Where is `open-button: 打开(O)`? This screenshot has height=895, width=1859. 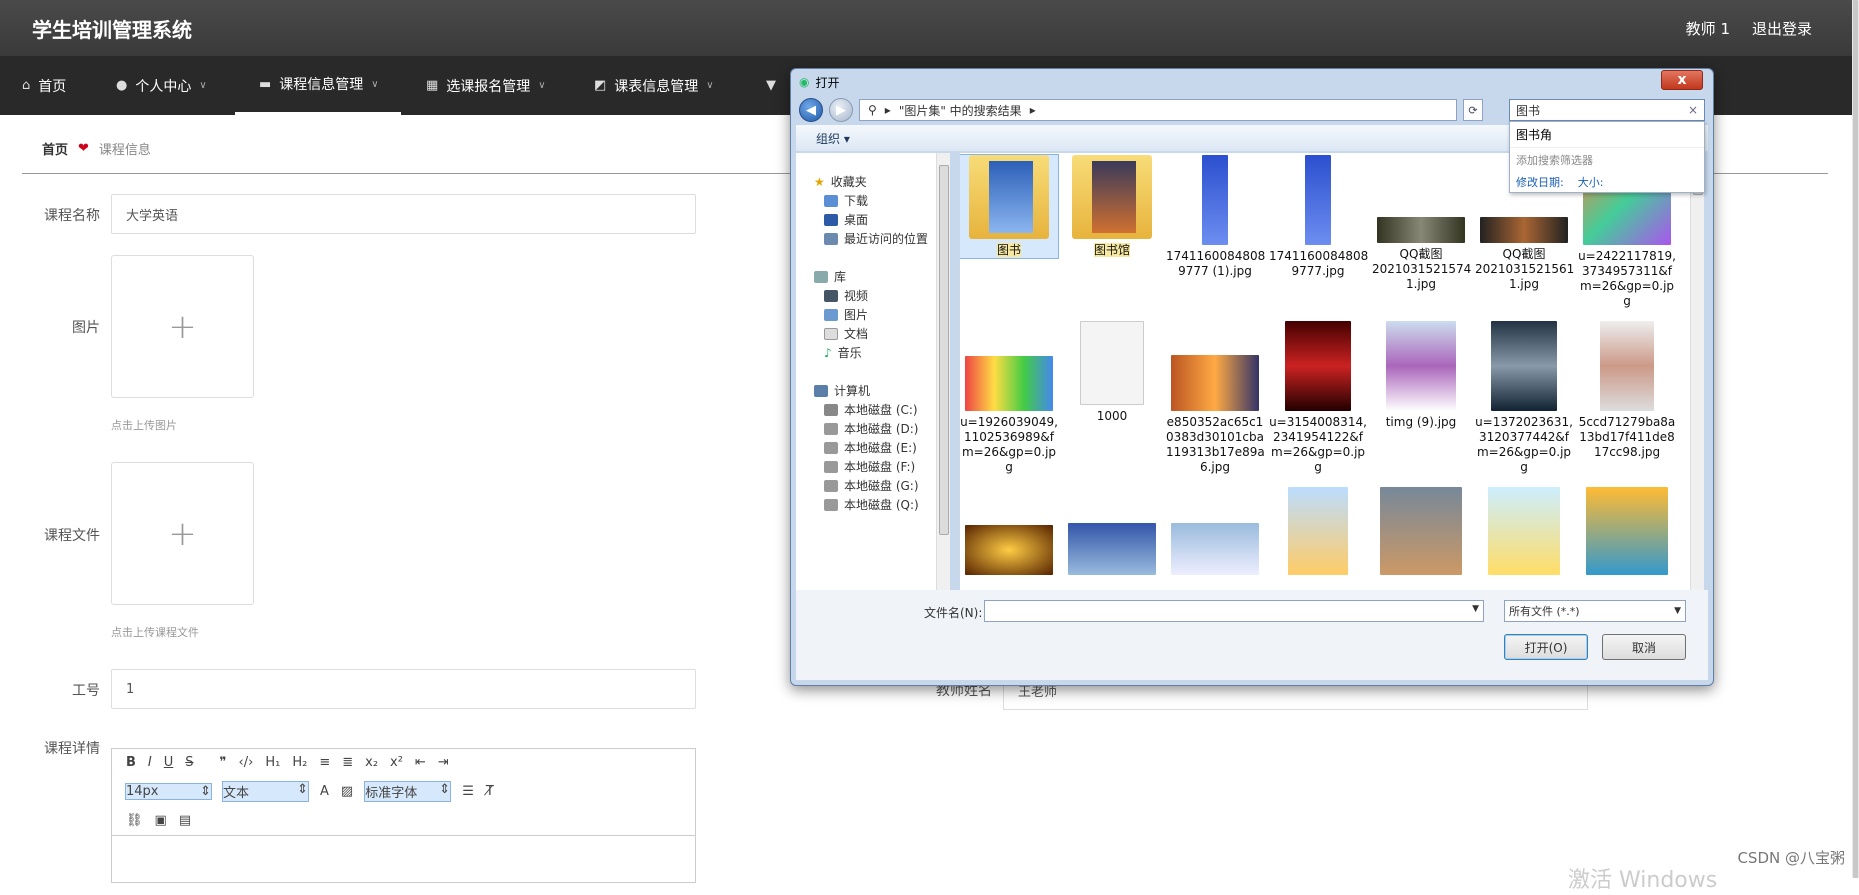
open-button: 打开(O) is located at coordinates (1546, 647).